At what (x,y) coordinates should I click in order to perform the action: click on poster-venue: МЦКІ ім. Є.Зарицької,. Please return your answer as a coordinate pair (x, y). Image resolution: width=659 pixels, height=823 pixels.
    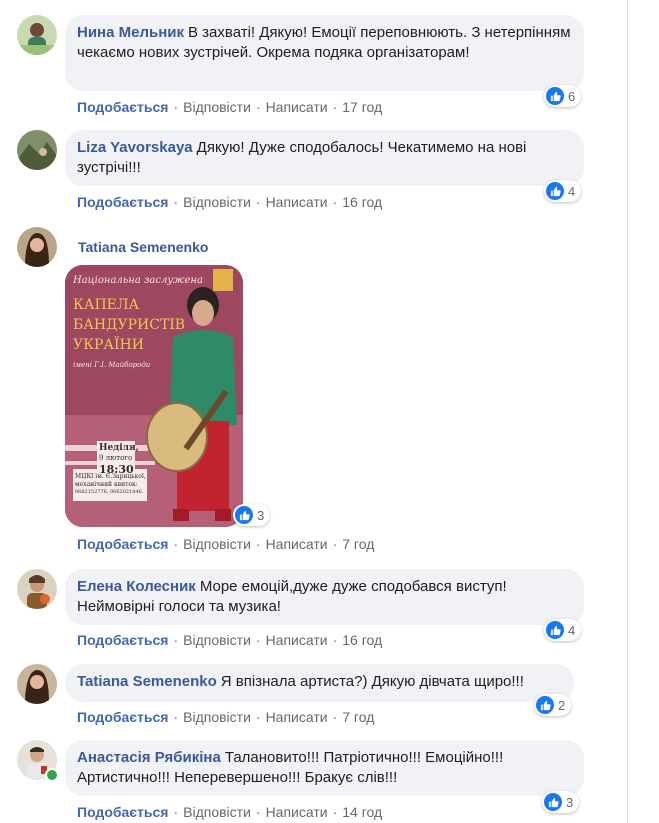
    Looking at the image, I should click on (110, 476).